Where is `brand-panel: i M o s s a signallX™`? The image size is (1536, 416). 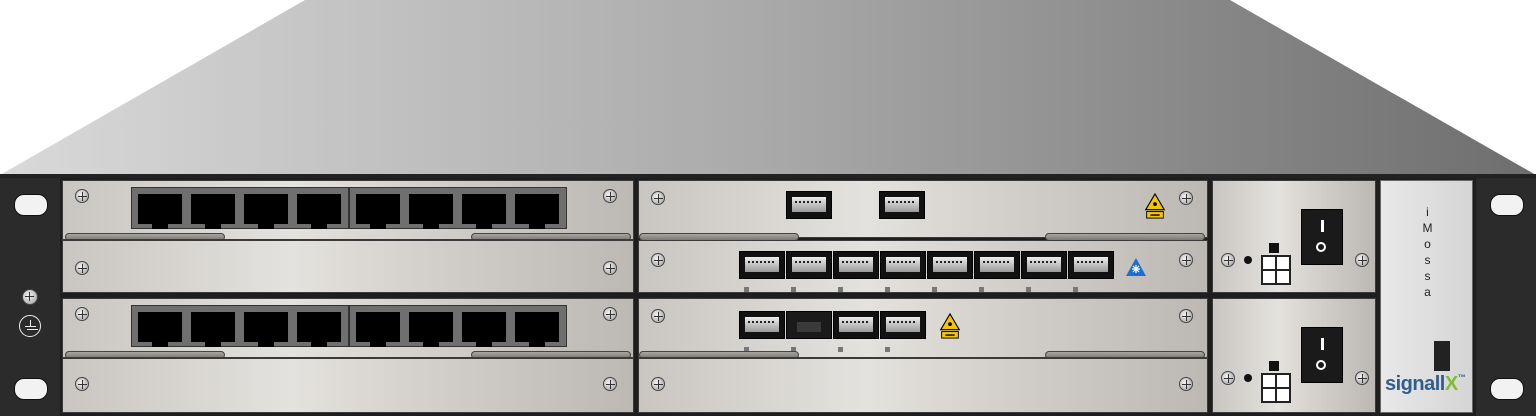 brand-panel: i M o s s a signallX™ is located at coordinates (1426, 296).